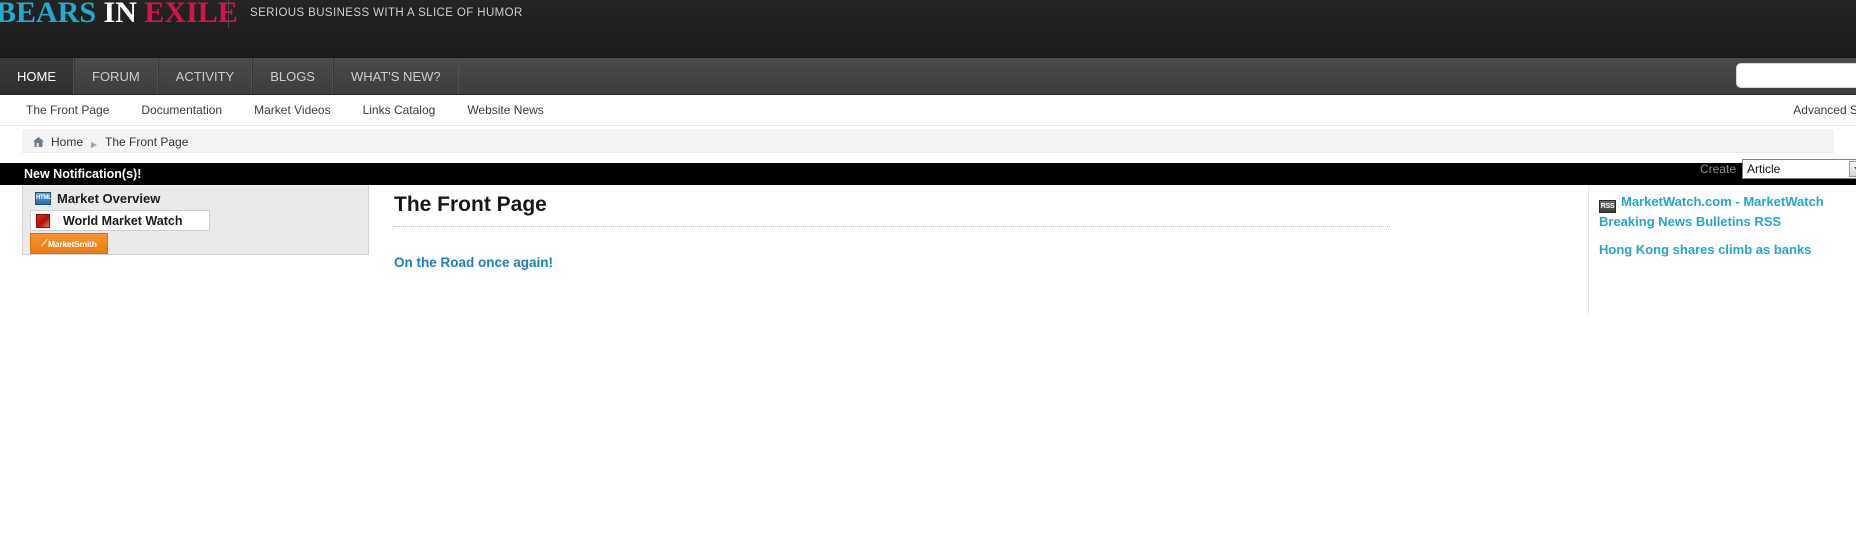 The height and width of the screenshot is (540, 1856). Describe the element at coordinates (292, 110) in the screenshot. I see `subnav-item-market-videos: Market Videos` at that location.